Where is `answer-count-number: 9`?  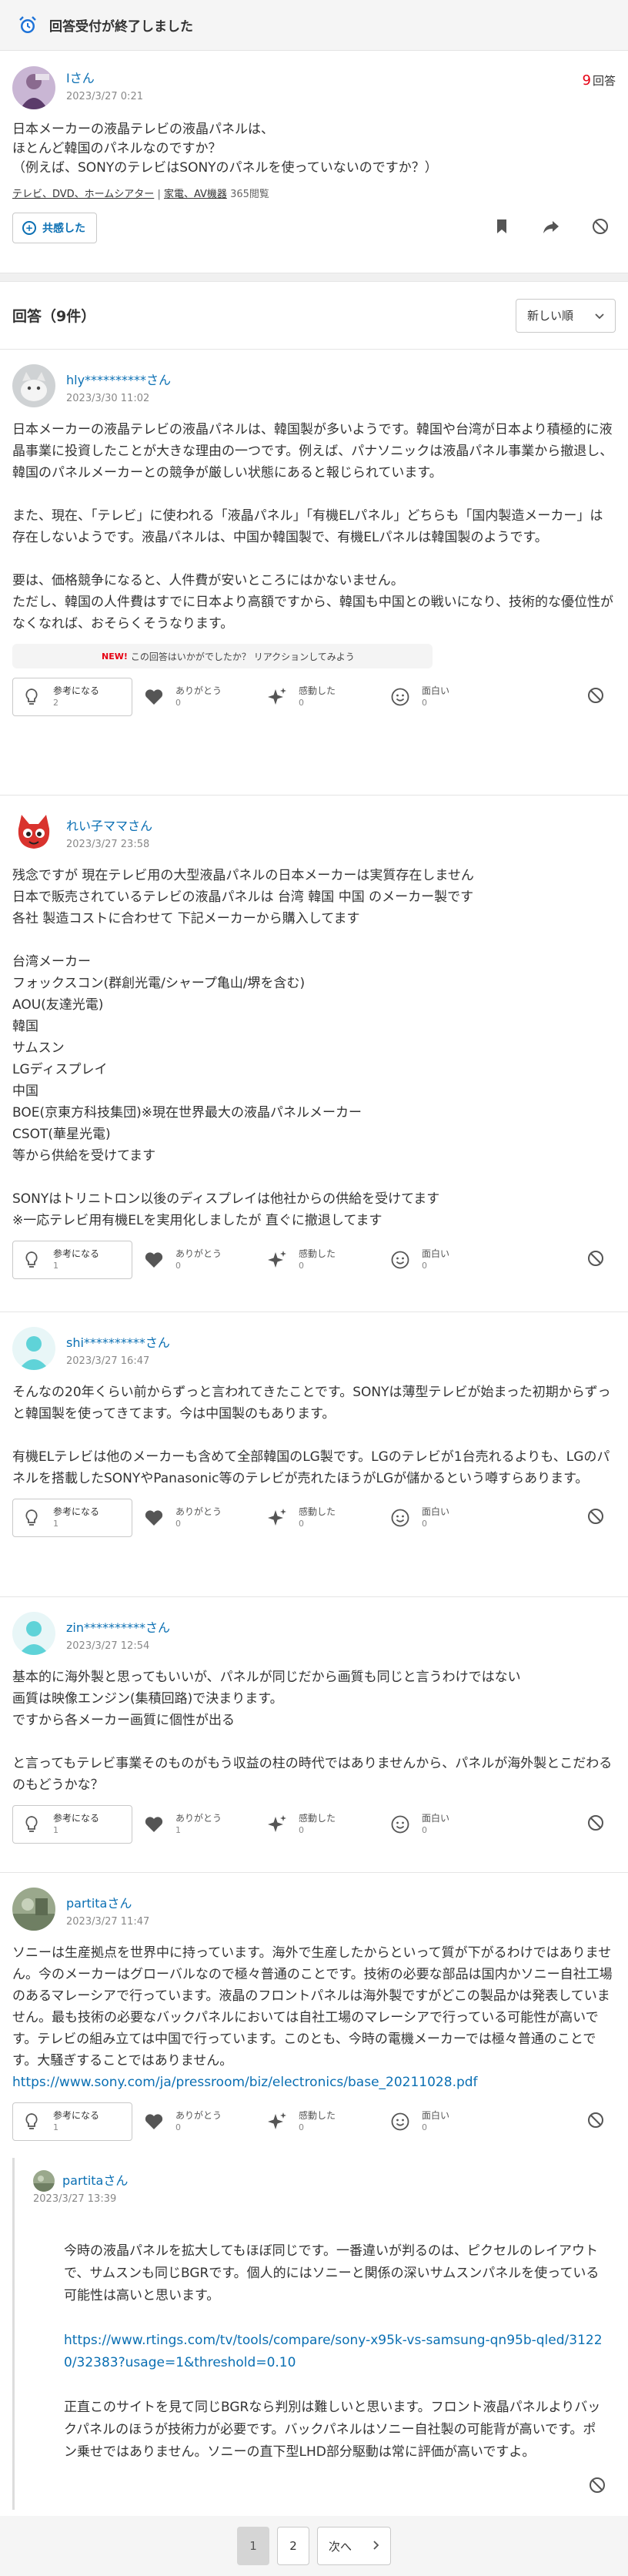 answer-count-number: 9 is located at coordinates (586, 80).